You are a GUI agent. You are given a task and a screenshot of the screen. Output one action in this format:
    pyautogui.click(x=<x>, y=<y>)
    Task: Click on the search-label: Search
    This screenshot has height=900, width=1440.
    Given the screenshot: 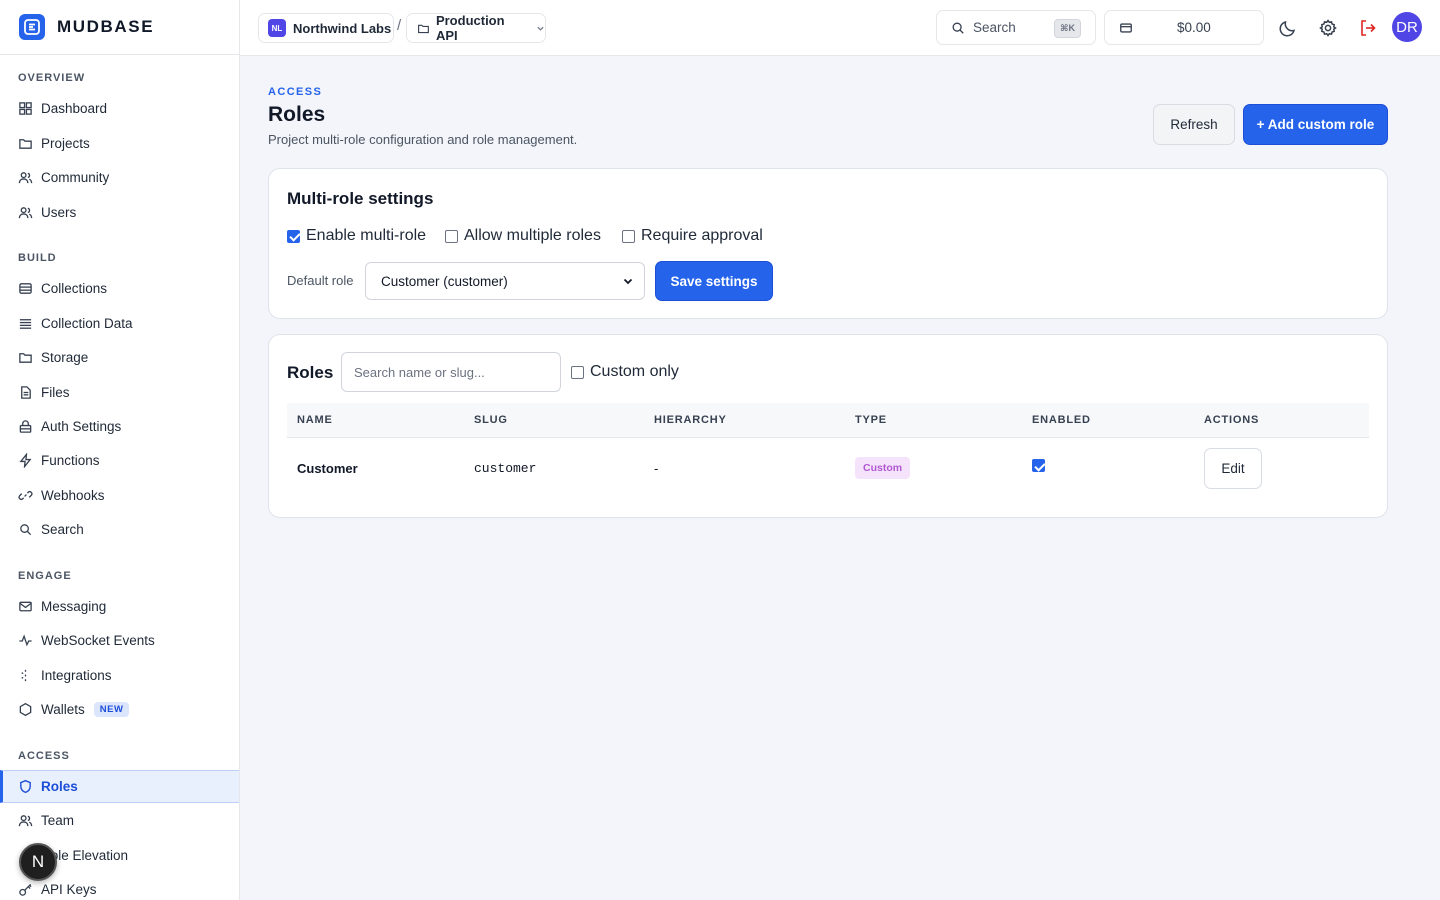 What is the action you would take?
    pyautogui.click(x=994, y=27)
    